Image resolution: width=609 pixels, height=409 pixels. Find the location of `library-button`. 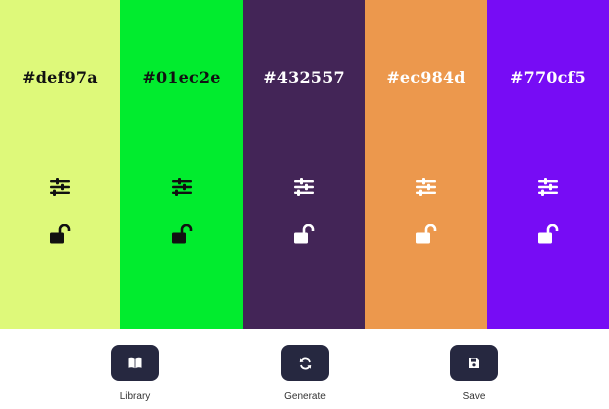

library-button is located at coordinates (135, 363).